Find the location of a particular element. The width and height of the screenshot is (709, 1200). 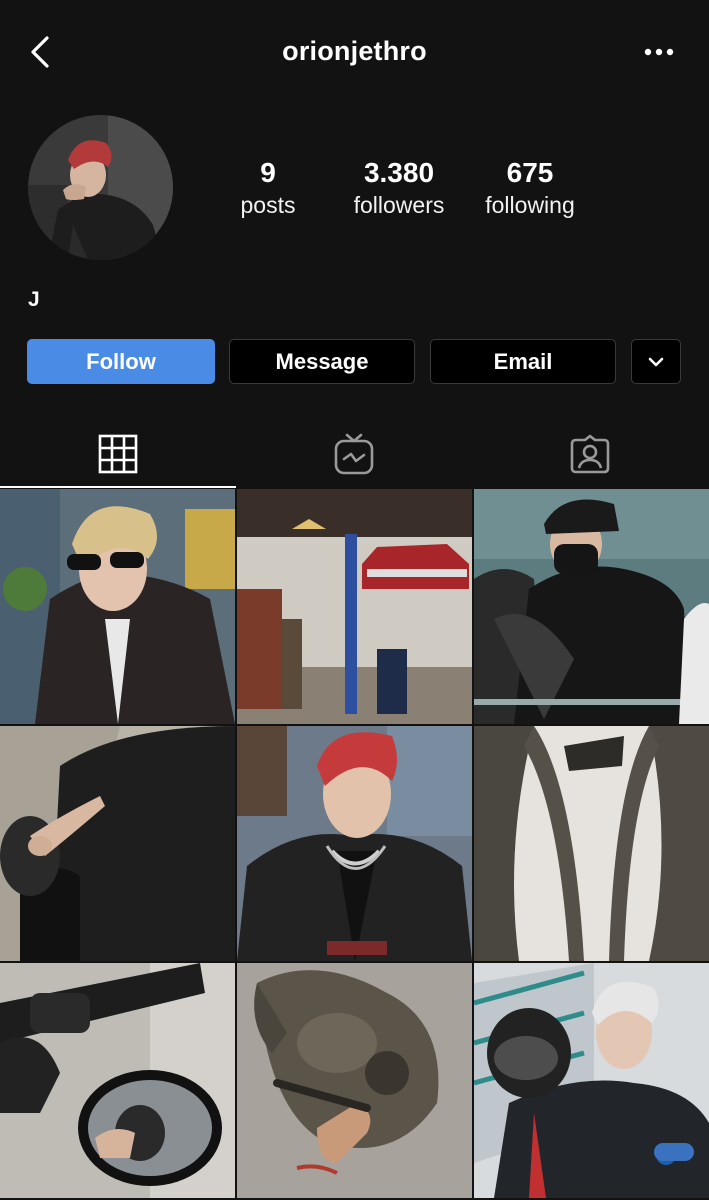

posts-count: 9 posts is located at coordinates (268, 188).